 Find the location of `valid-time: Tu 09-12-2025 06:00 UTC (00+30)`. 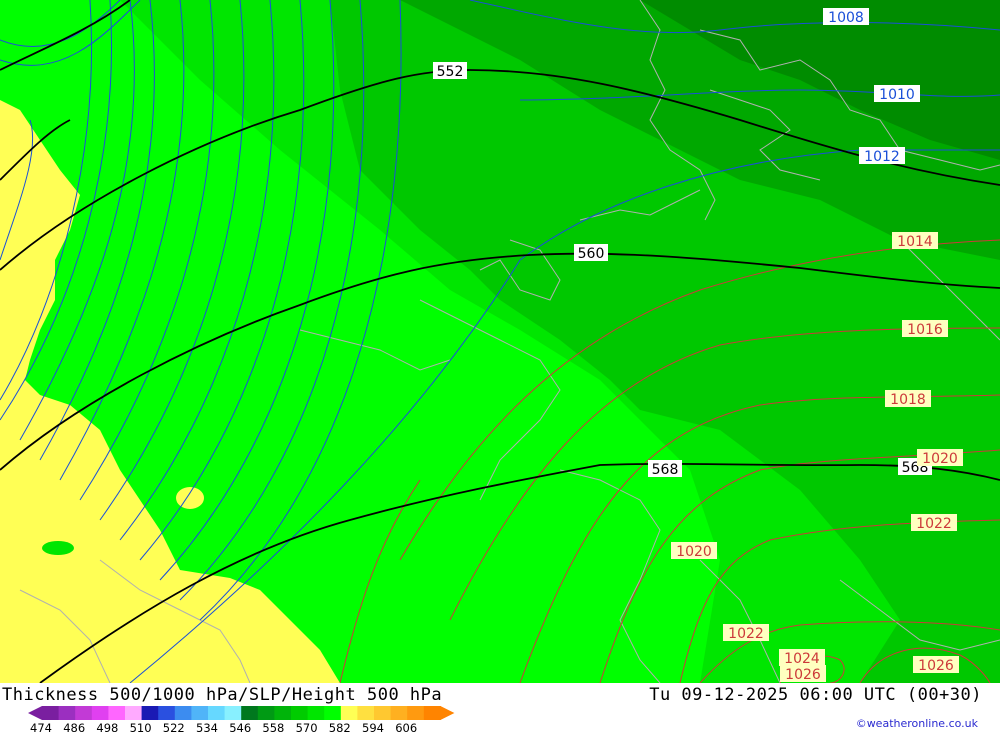

valid-time: Tu 09-12-2025 06:00 UTC (00+30) is located at coordinates (815, 695).